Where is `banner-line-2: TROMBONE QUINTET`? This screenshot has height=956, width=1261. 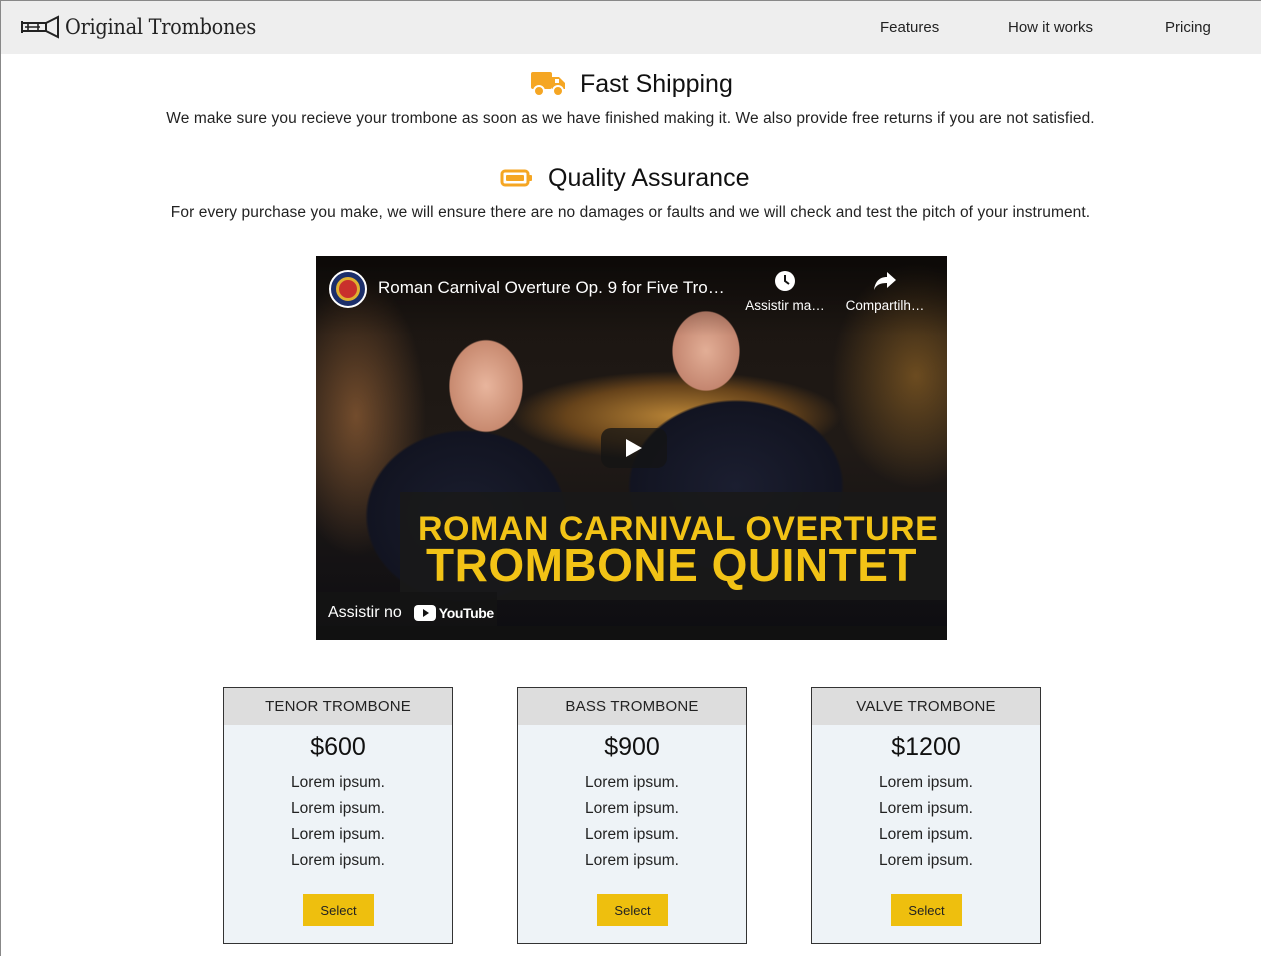
banner-line-2: TROMBONE QUINTET is located at coordinates (671, 565).